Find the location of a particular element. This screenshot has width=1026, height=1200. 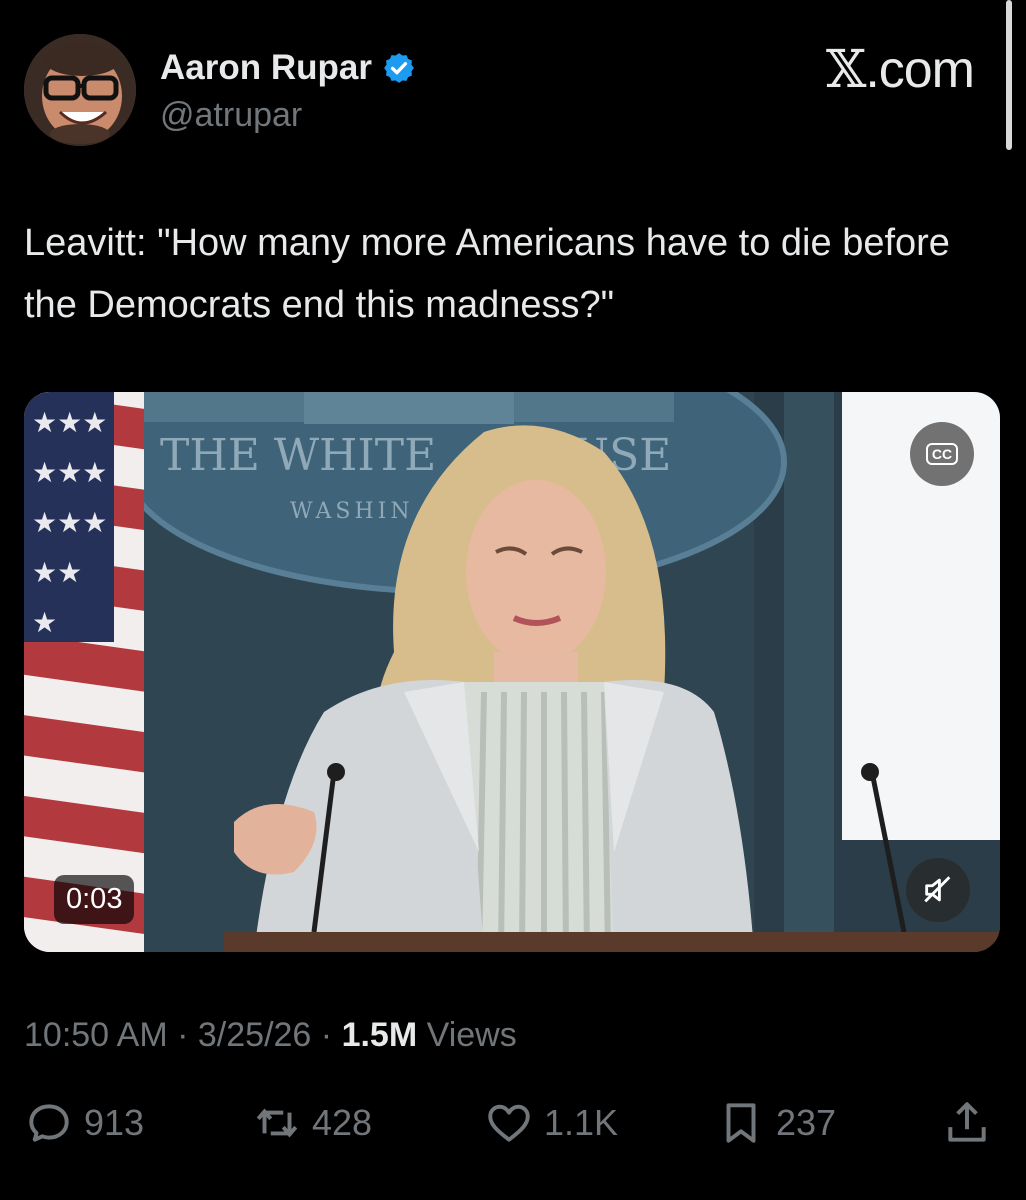

bookmark-button: 237 is located at coordinates (776, 1123).